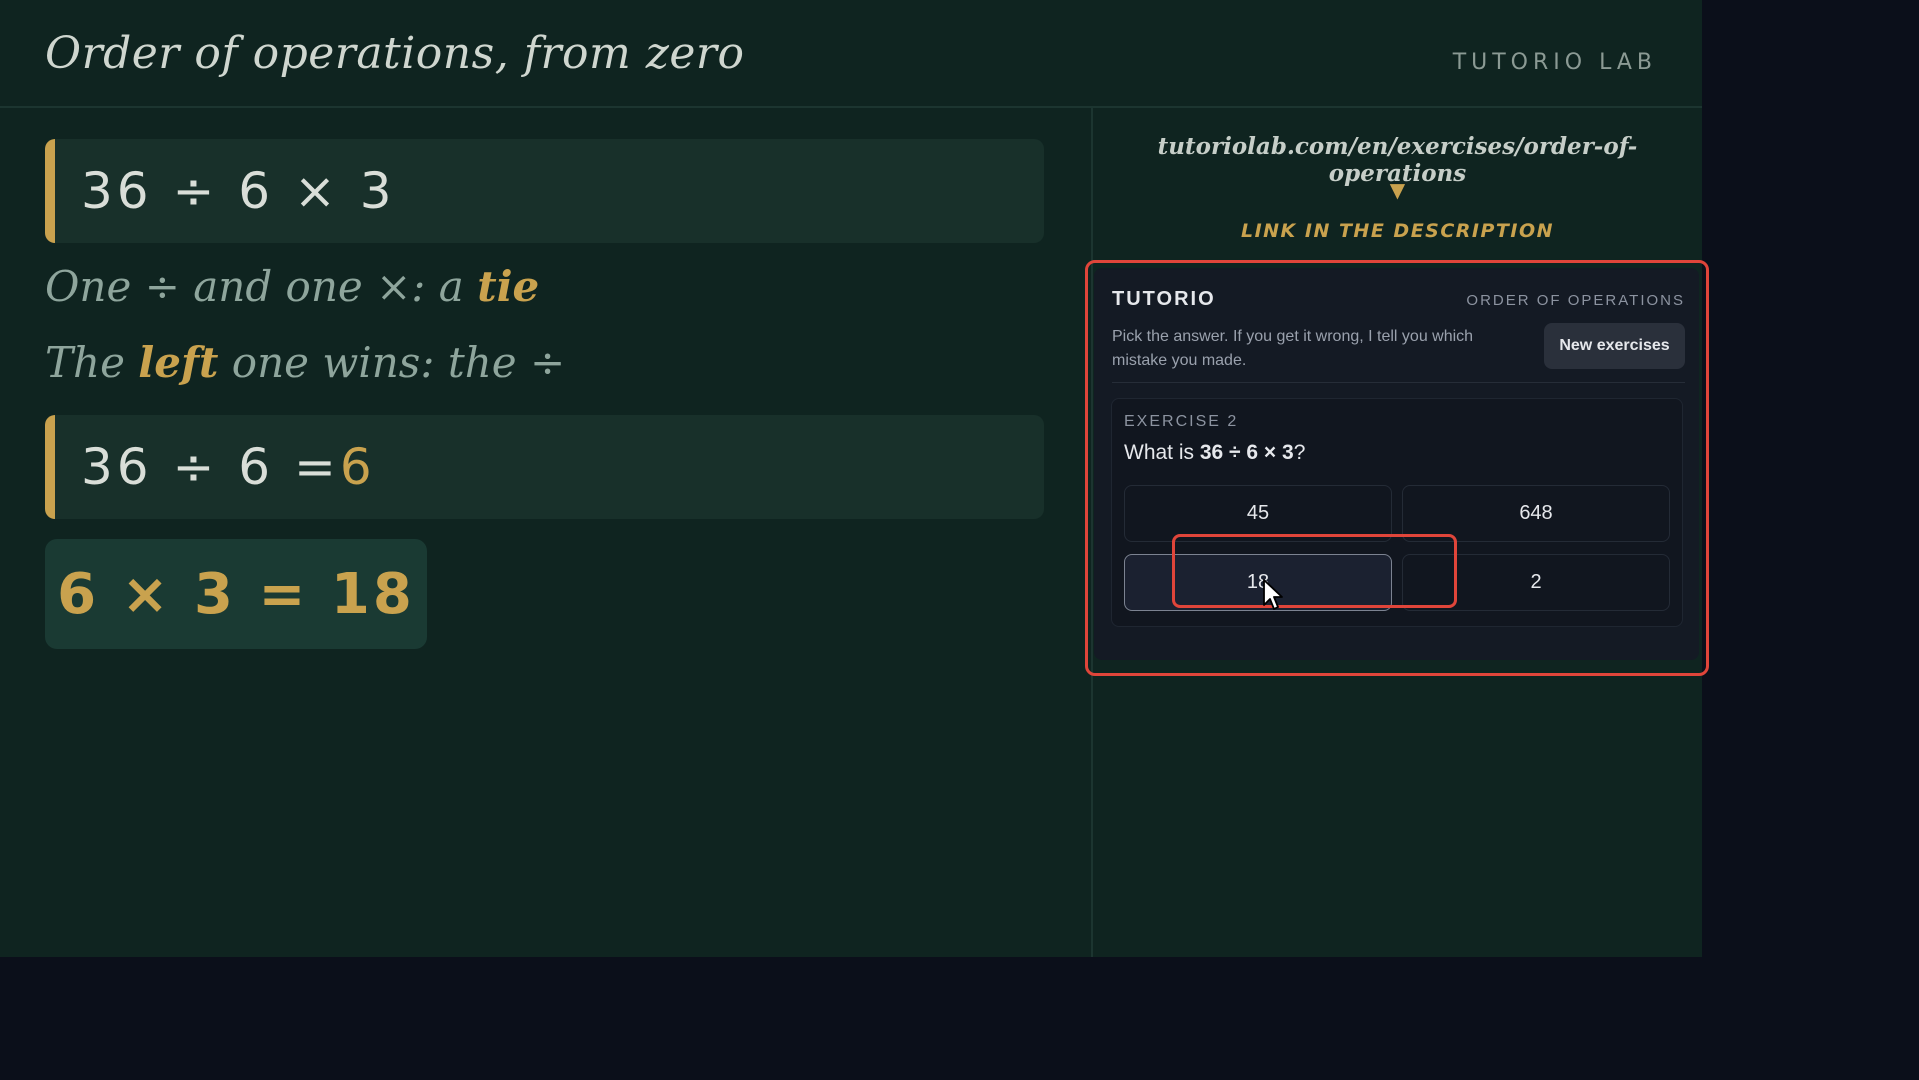  I want to click on final-result-text: 6 × 3 = 18, so click(236, 594).